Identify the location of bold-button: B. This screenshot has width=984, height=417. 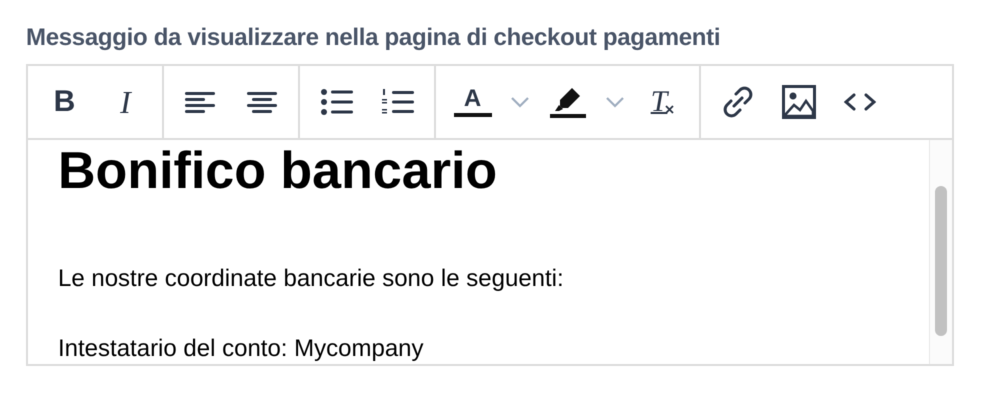
(64, 102).